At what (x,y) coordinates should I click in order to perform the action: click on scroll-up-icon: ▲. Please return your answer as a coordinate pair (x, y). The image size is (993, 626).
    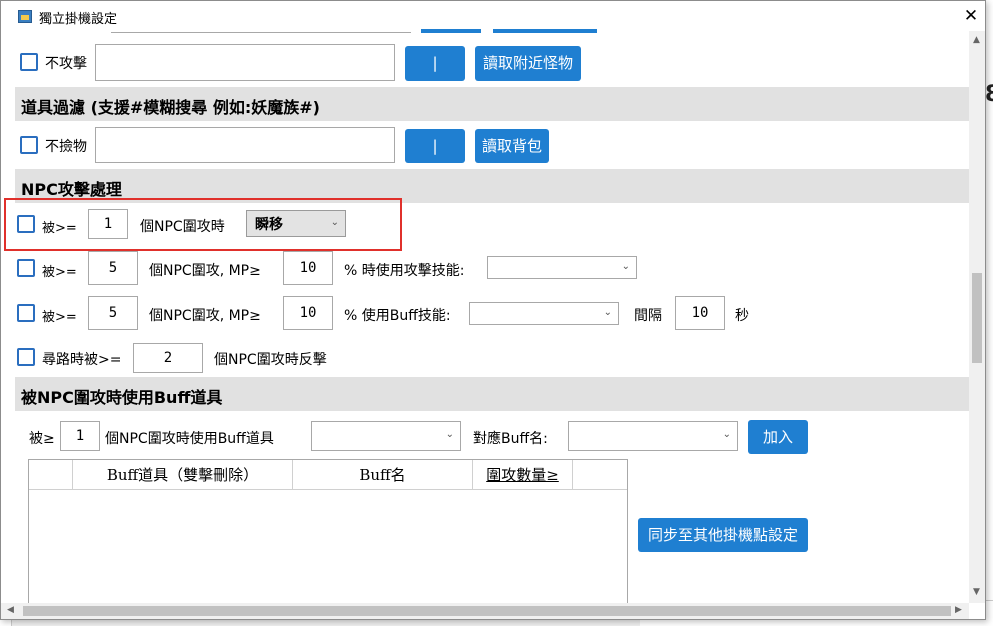
    Looking at the image, I should click on (976, 40).